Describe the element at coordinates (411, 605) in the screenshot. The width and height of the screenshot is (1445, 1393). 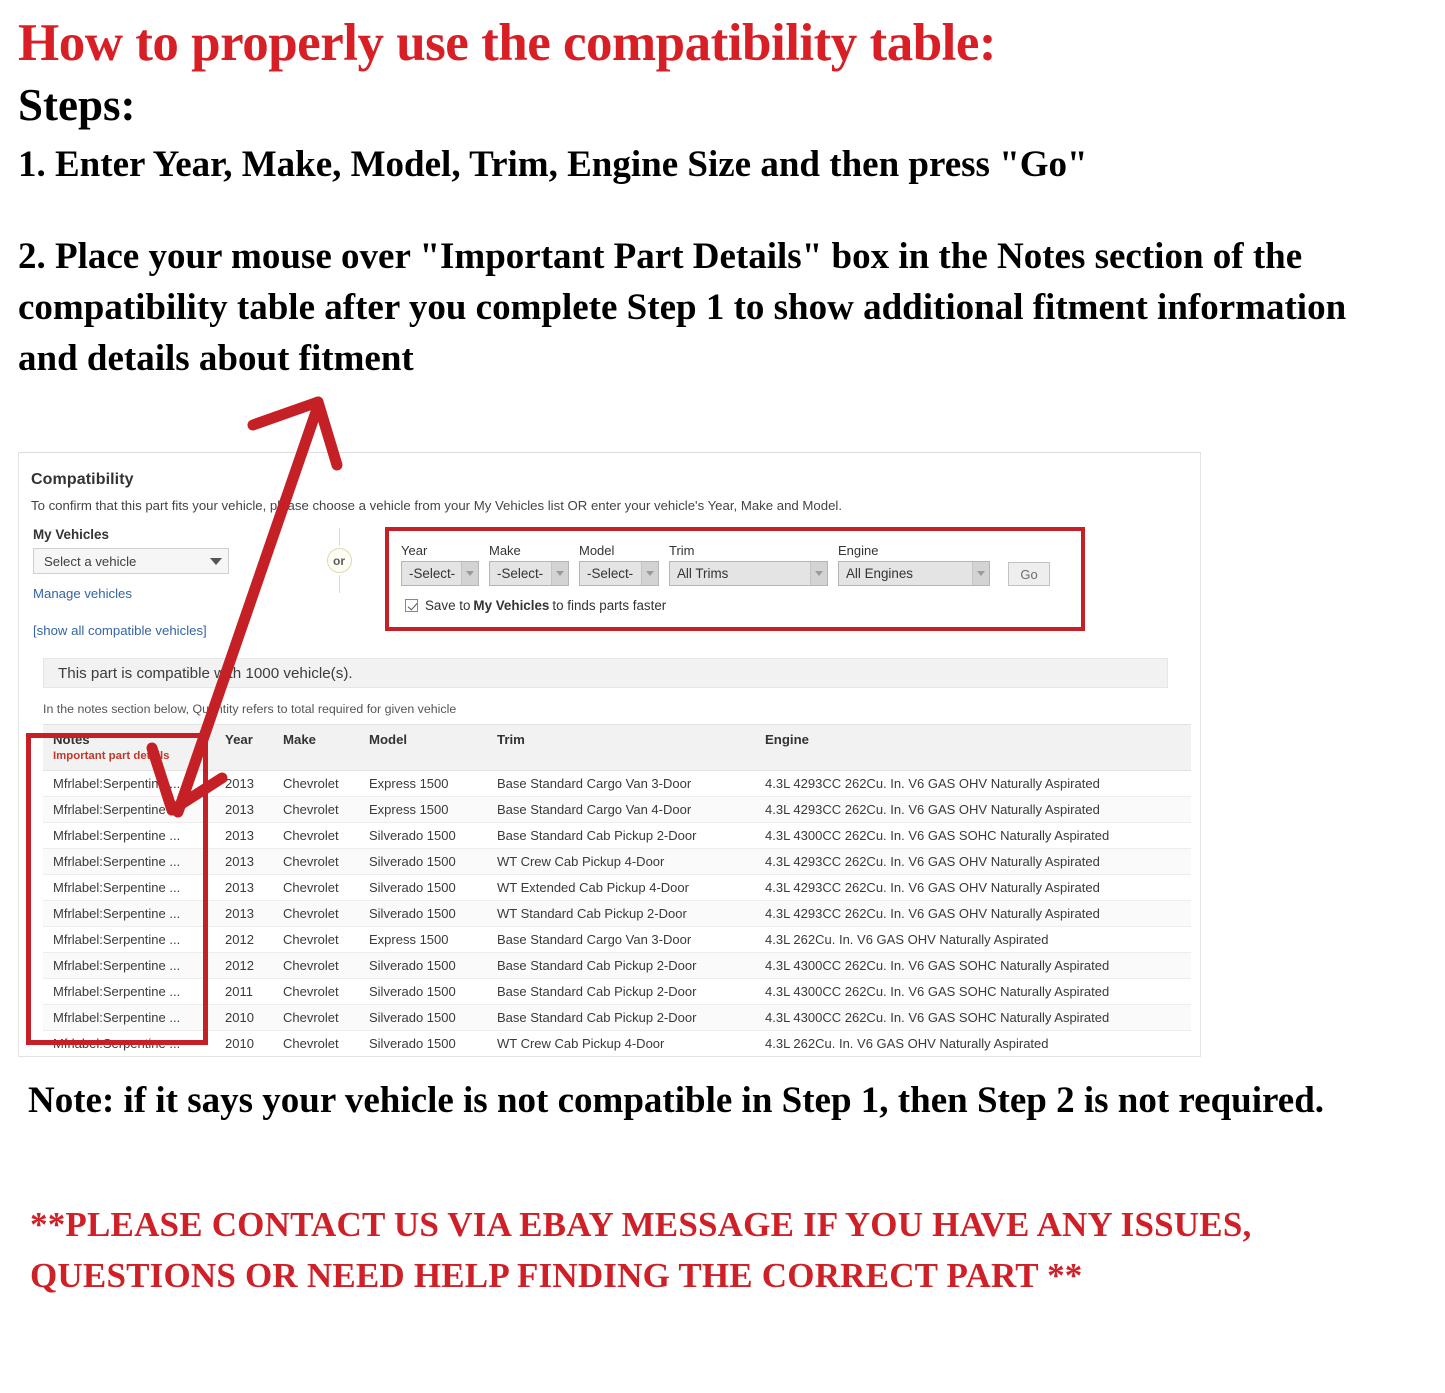
I see `save-to-my-vehicles-checkbox` at that location.